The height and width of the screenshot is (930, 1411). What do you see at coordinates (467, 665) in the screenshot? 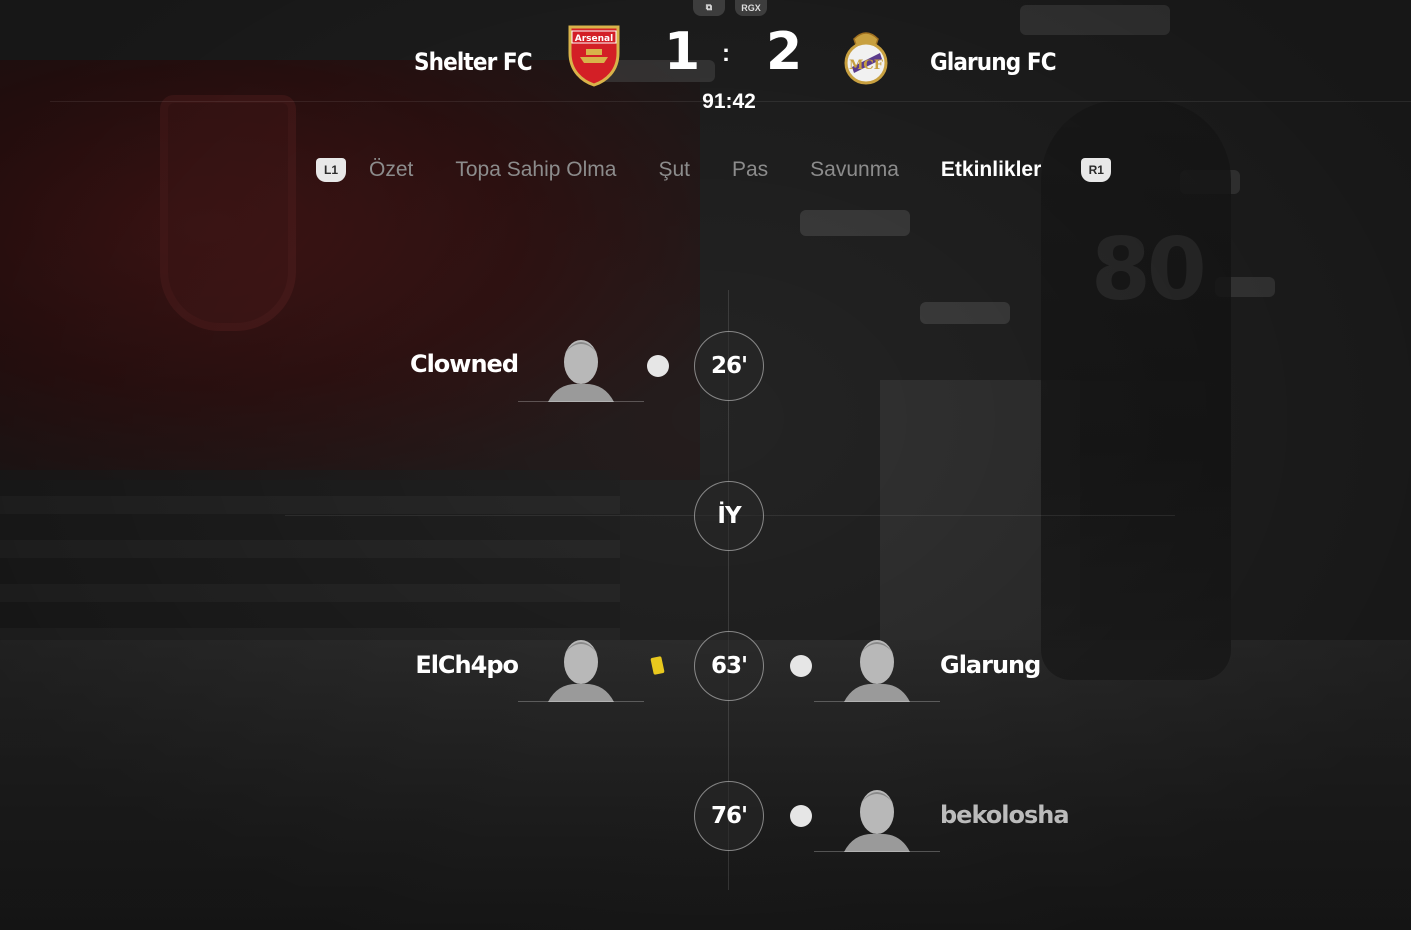
I see `event-player-home: ElCh4po` at bounding box center [467, 665].